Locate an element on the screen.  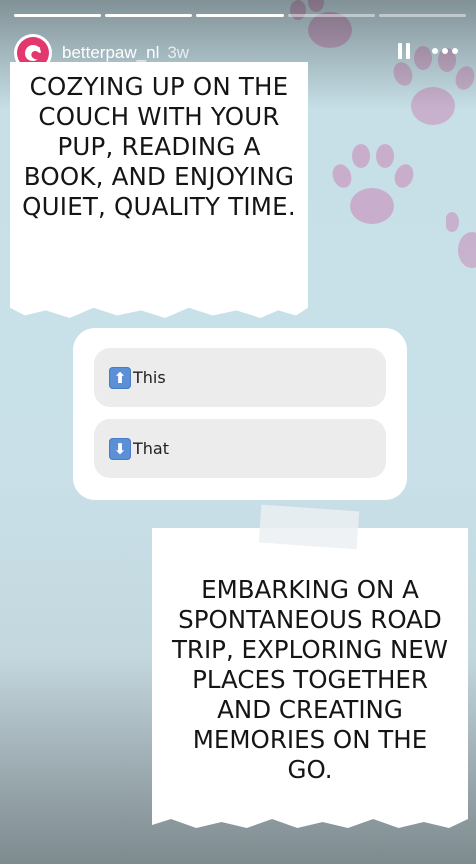
username: betterpaw_nl is located at coordinates (110, 53).